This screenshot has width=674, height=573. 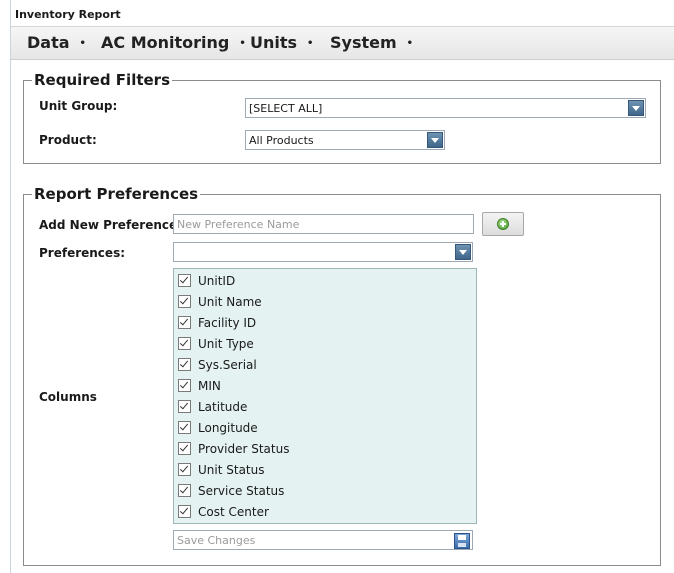 What do you see at coordinates (68, 14) in the screenshot?
I see `window-title: Inventory Report` at bounding box center [68, 14].